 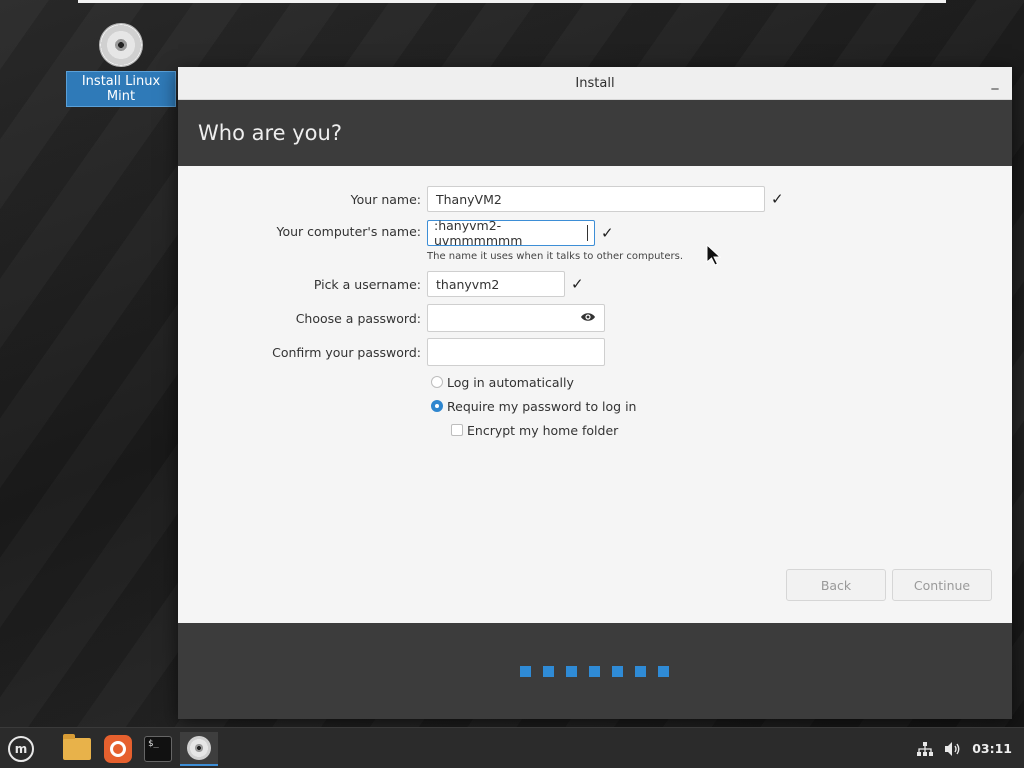 What do you see at coordinates (588, 317) in the screenshot?
I see `show-password-eye-icon` at bounding box center [588, 317].